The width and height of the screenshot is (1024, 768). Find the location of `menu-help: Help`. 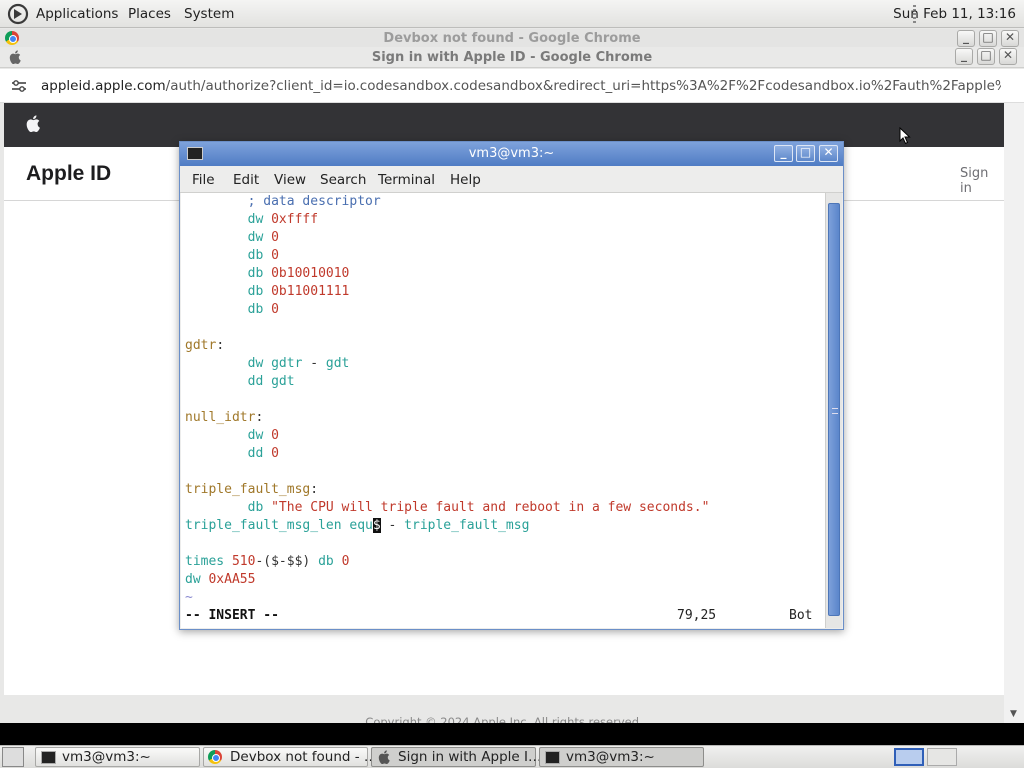

menu-help: Help is located at coordinates (465, 180).